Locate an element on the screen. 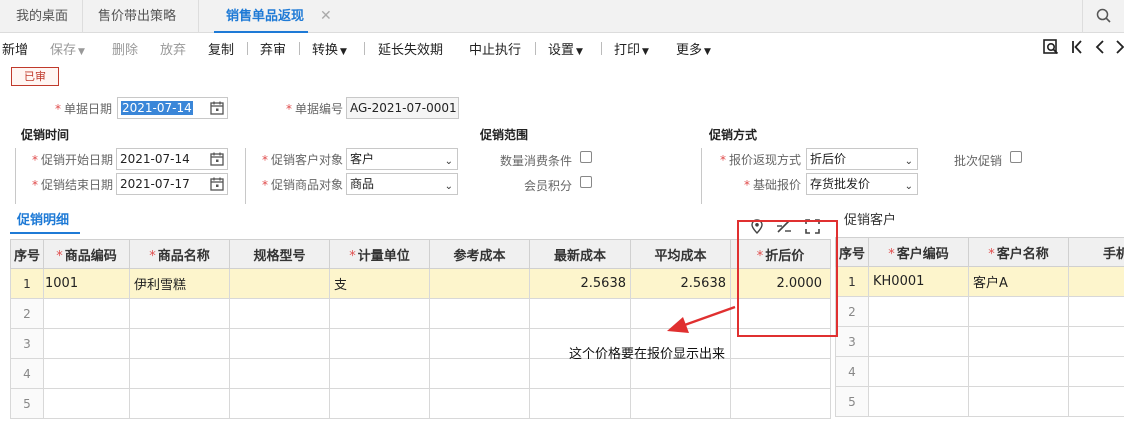  table-row: 1 KH0001 客户A is located at coordinates (979, 281).